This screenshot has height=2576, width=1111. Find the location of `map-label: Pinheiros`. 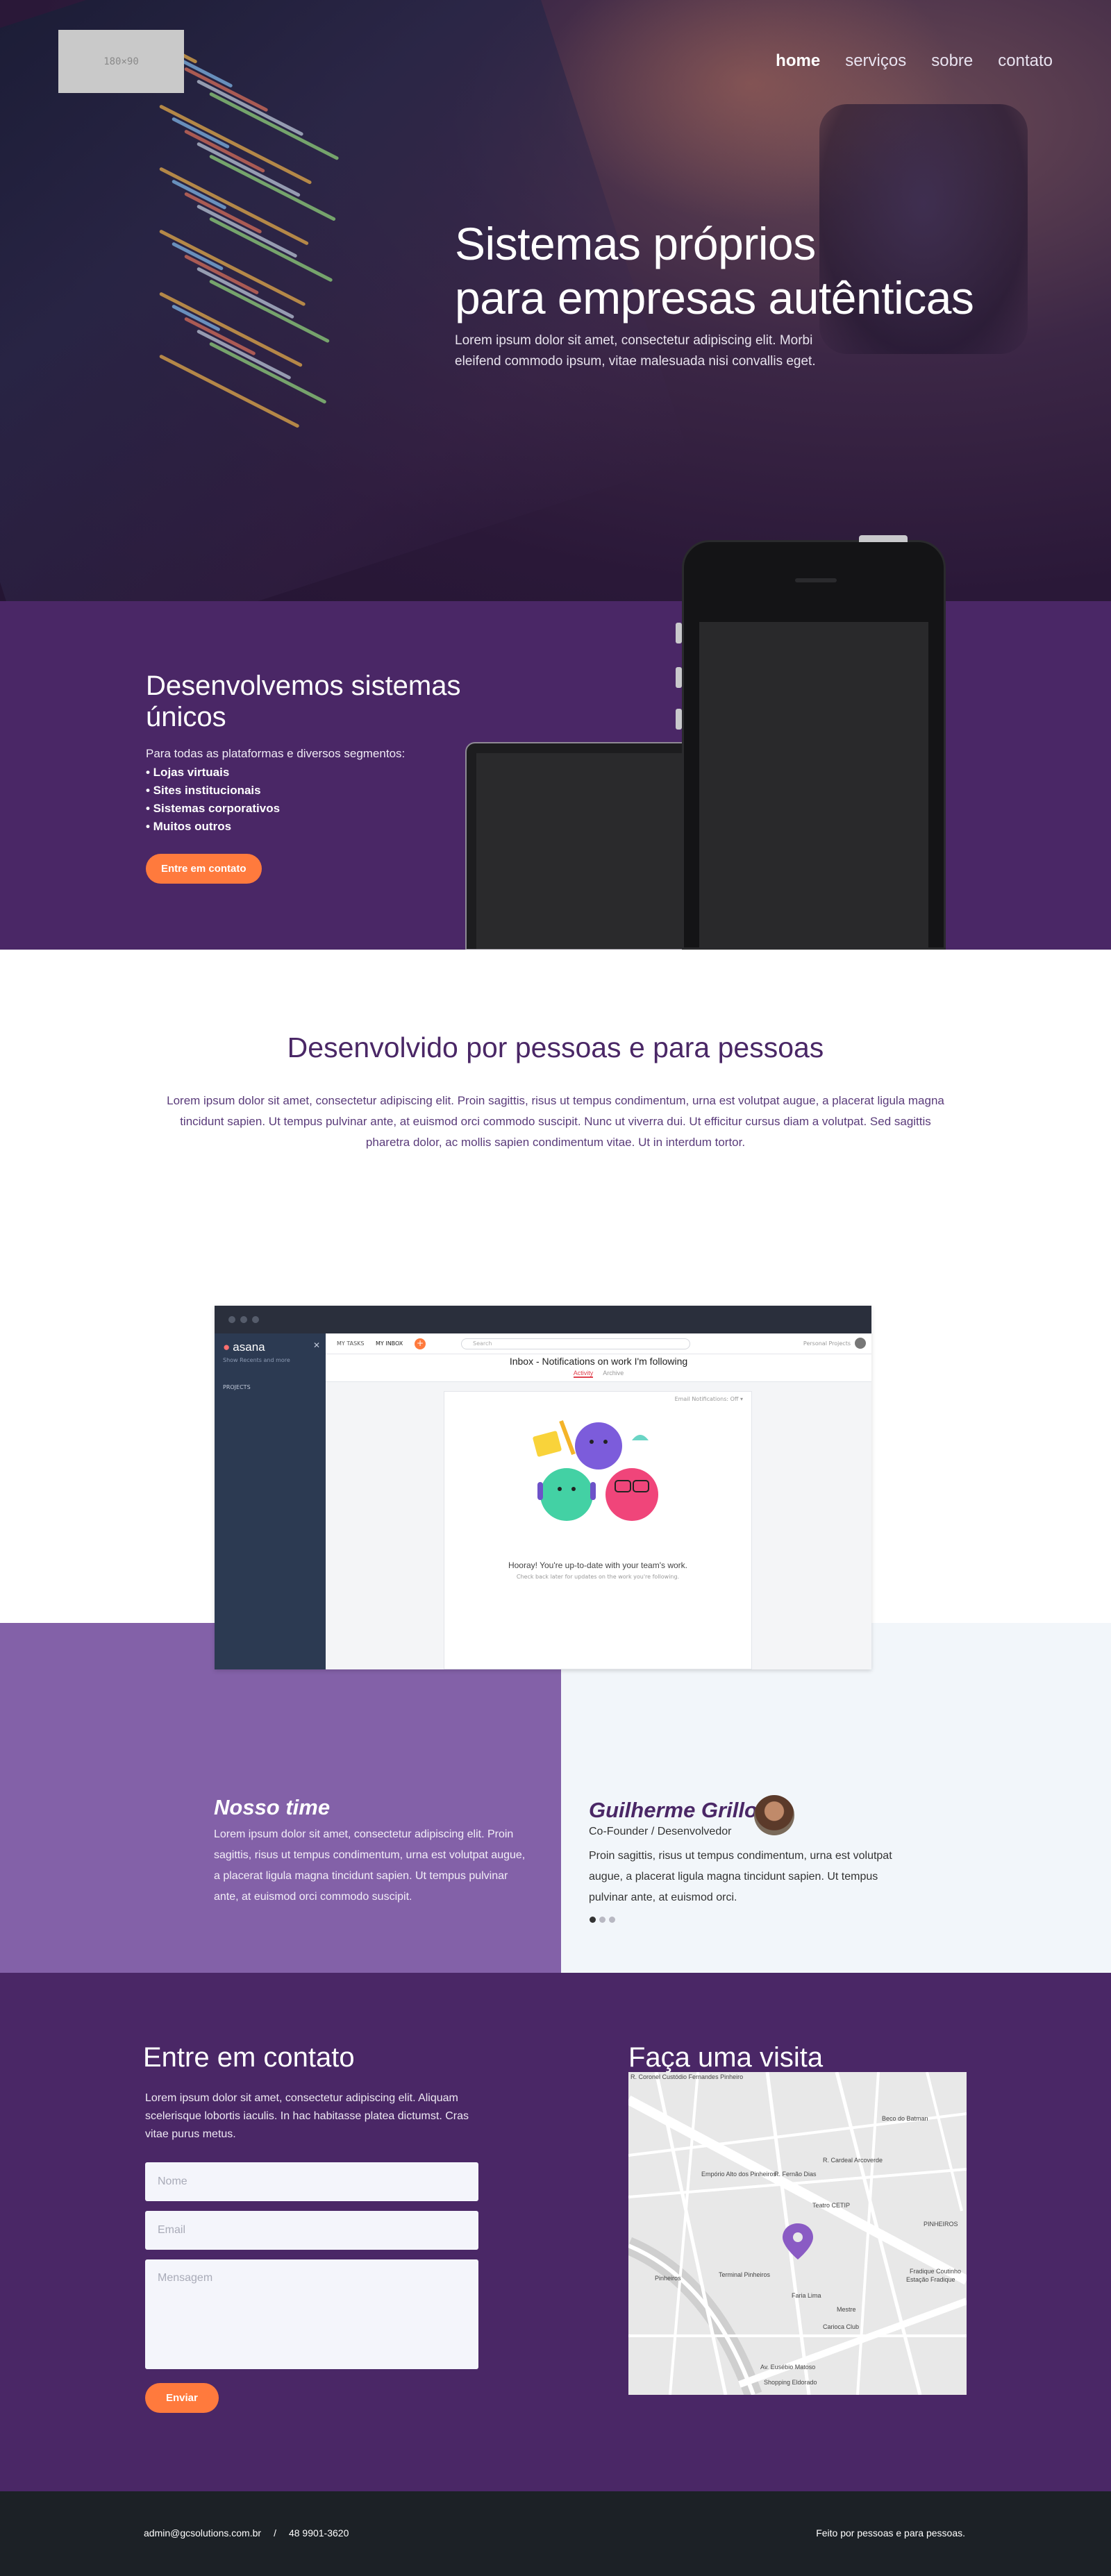

map-label: Pinheiros is located at coordinates (668, 2278).